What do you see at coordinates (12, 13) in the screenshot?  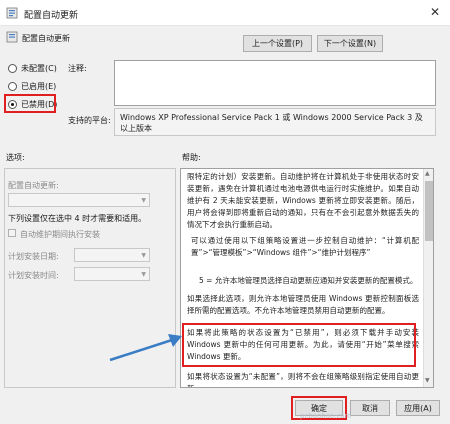 I see `policy-app-icon` at bounding box center [12, 13].